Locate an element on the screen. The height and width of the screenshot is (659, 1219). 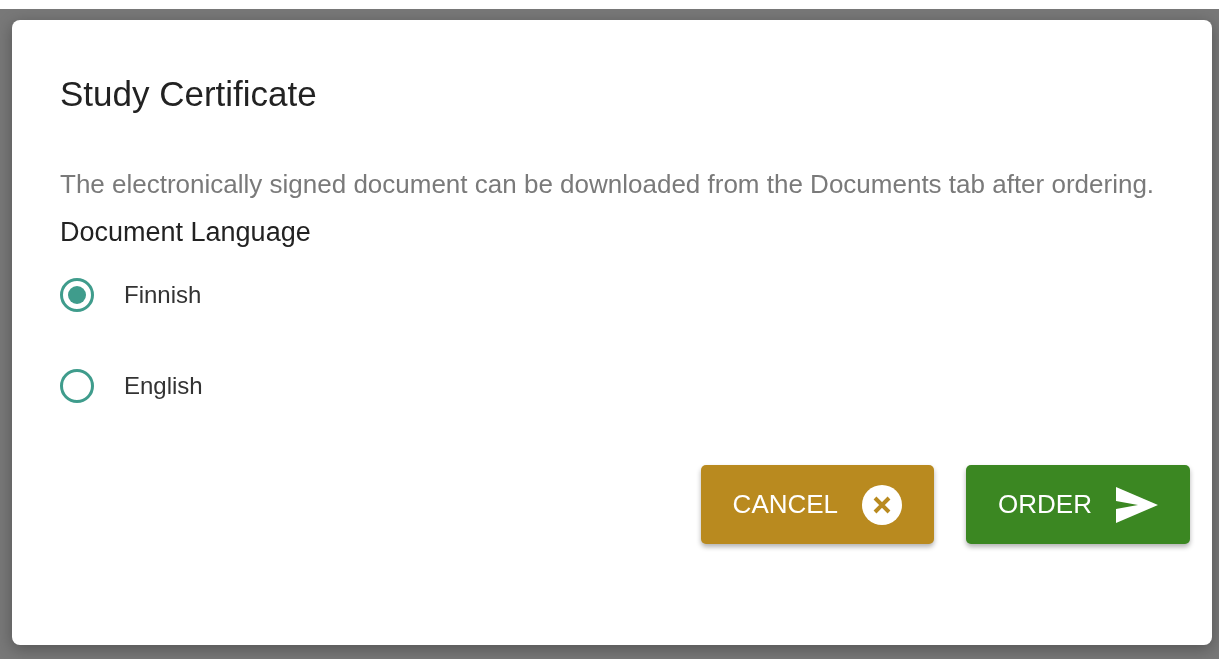
radio-option: English is located at coordinates (131, 386).